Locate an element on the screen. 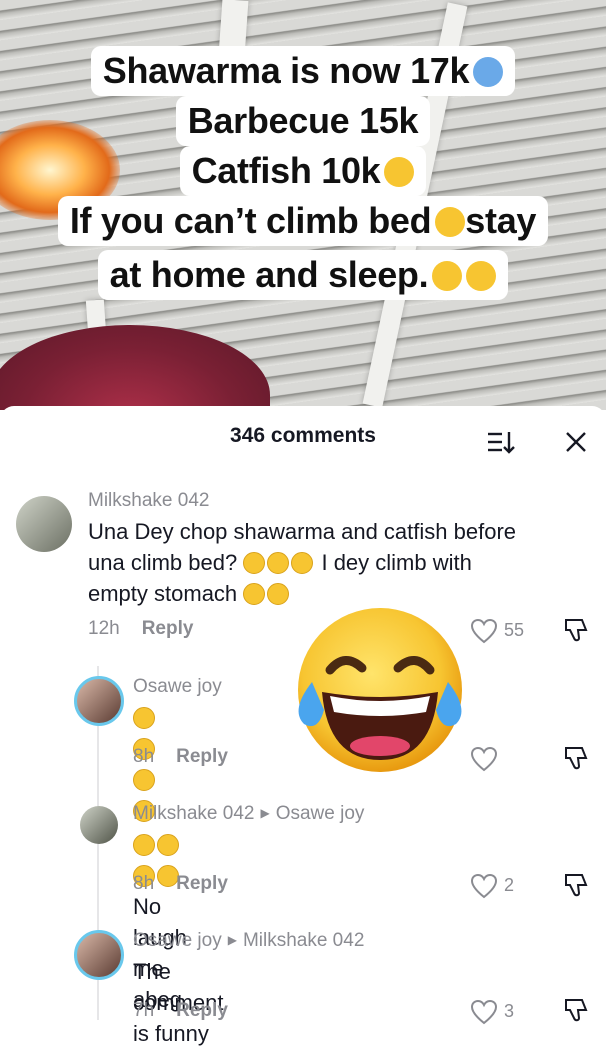  person-gesturing-no-icon is located at coordinates (488, 72).